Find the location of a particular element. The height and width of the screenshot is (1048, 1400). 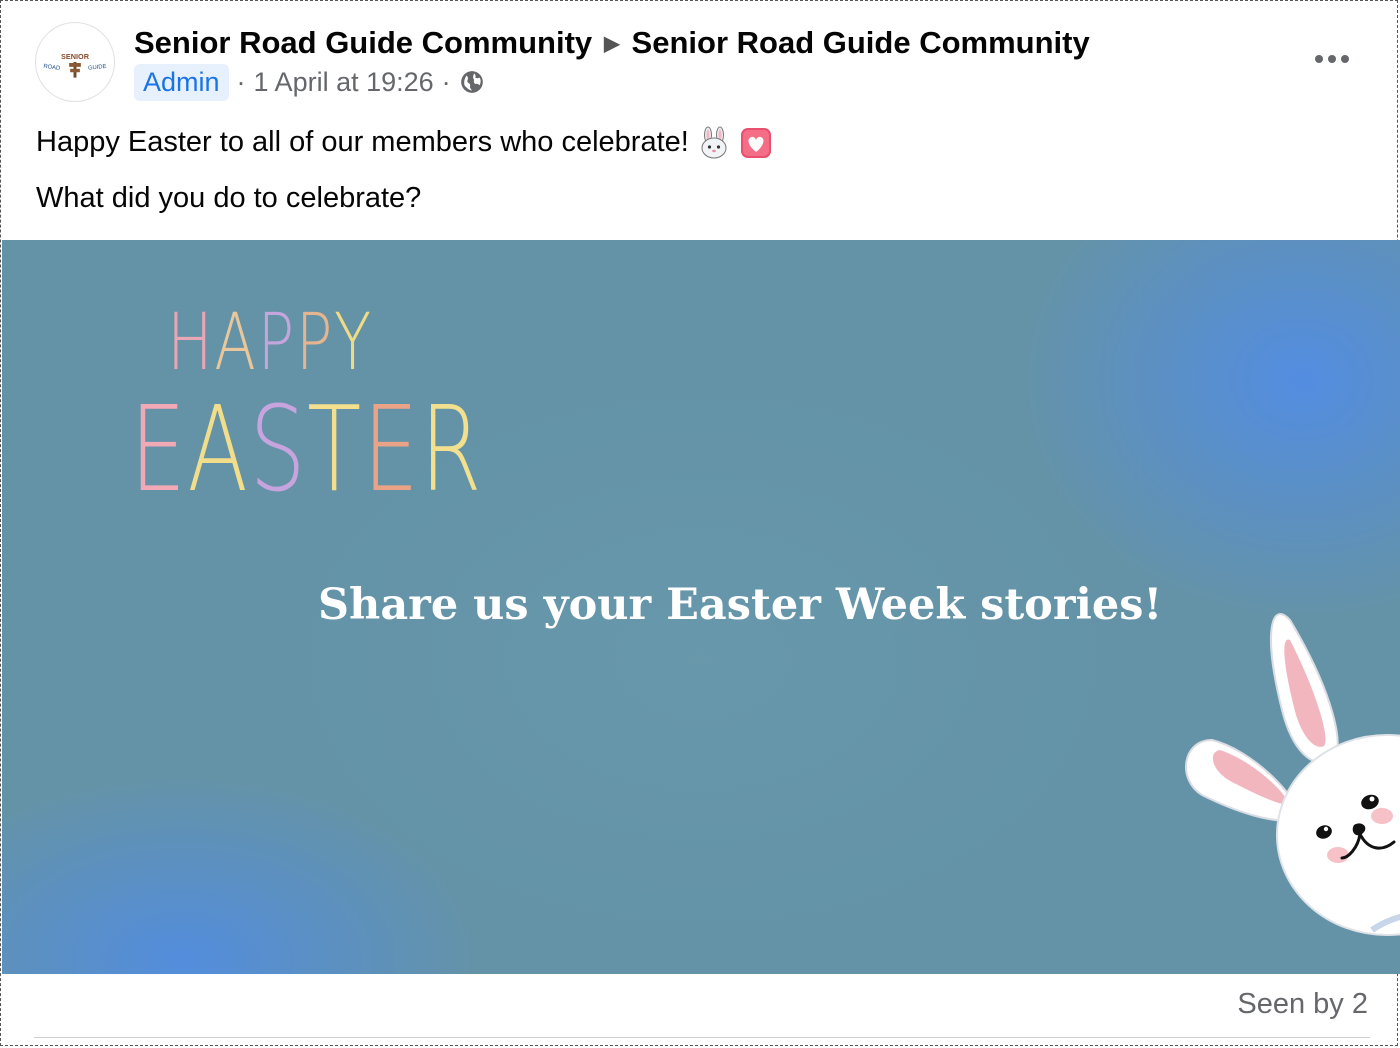

caret-right-icon: ▶ is located at coordinates (612, 43).